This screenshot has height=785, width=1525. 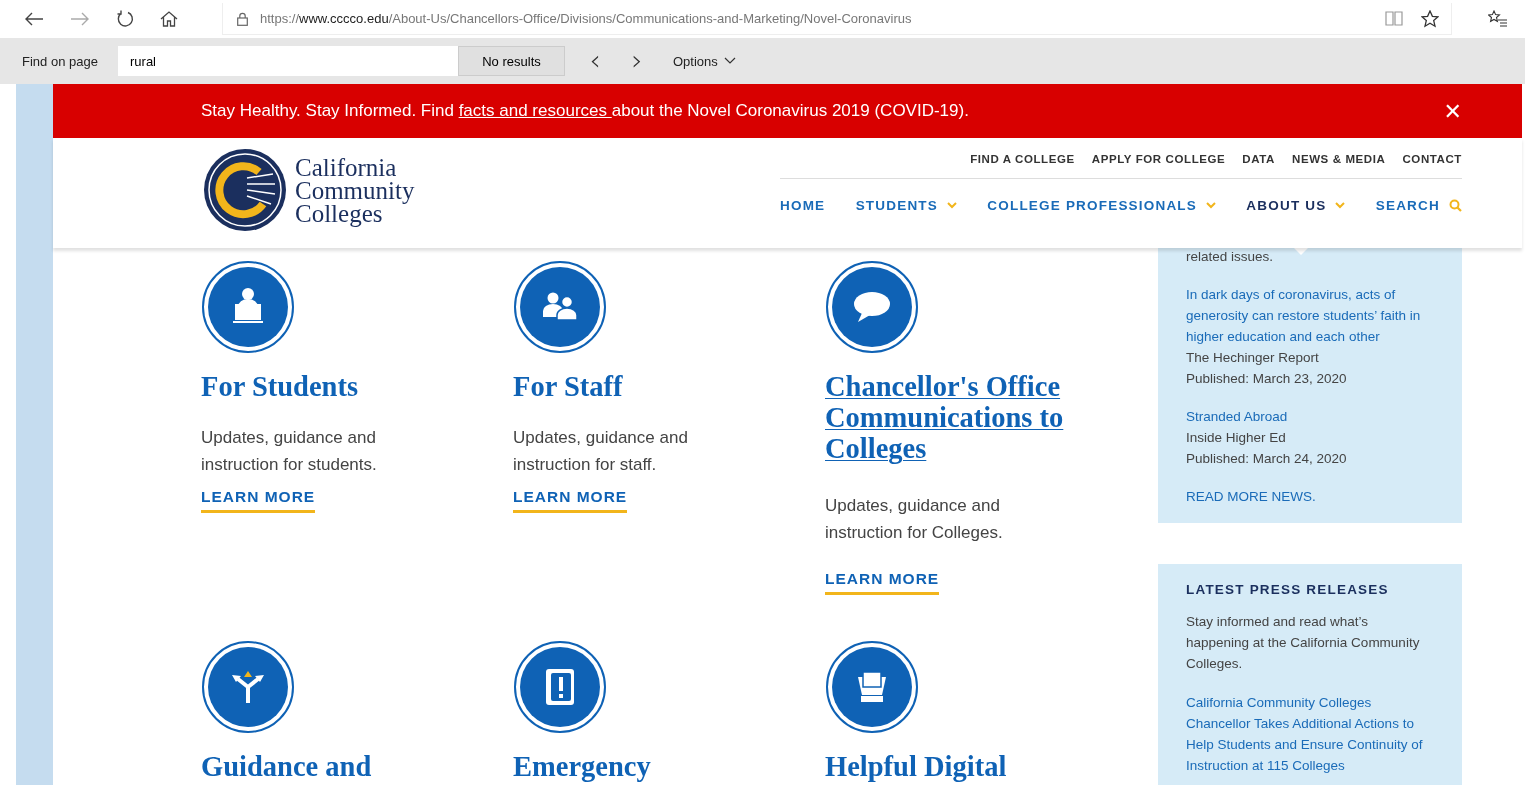 I want to click on nav-link: SEARCH, so click(x=1418, y=205).